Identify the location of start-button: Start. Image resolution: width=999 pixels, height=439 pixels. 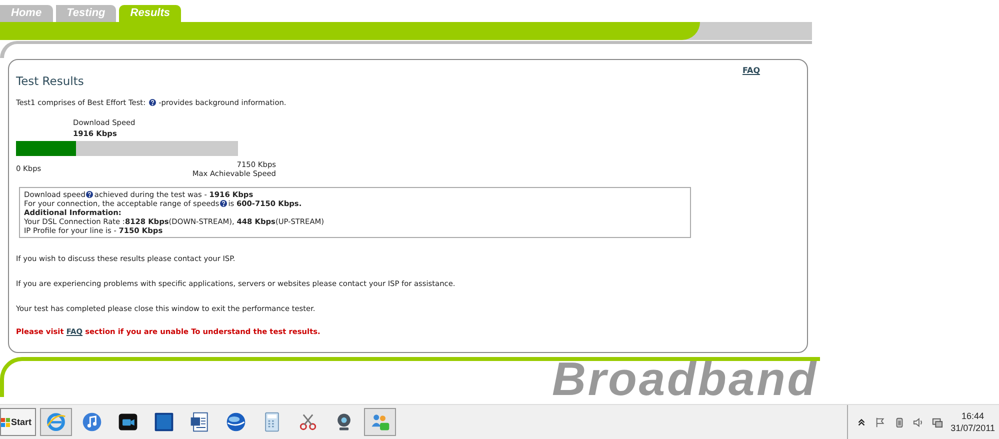
(18, 422).